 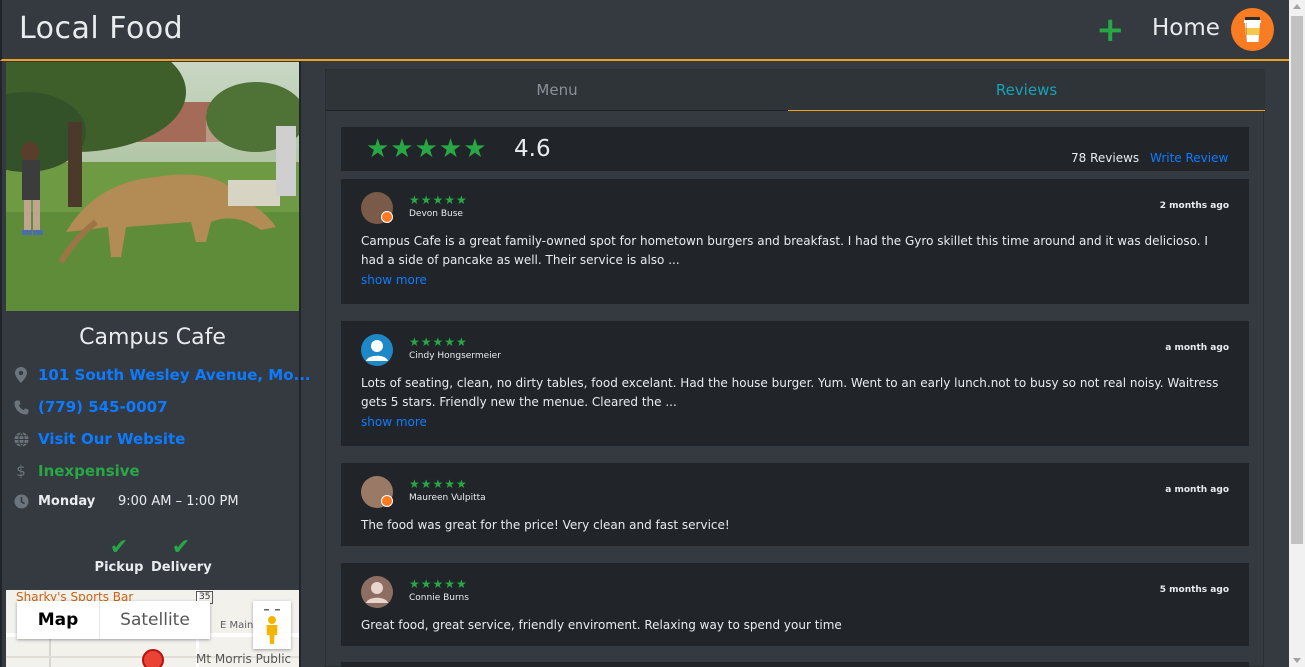 I want to click on price-level: Inexpensive, so click(x=89, y=471).